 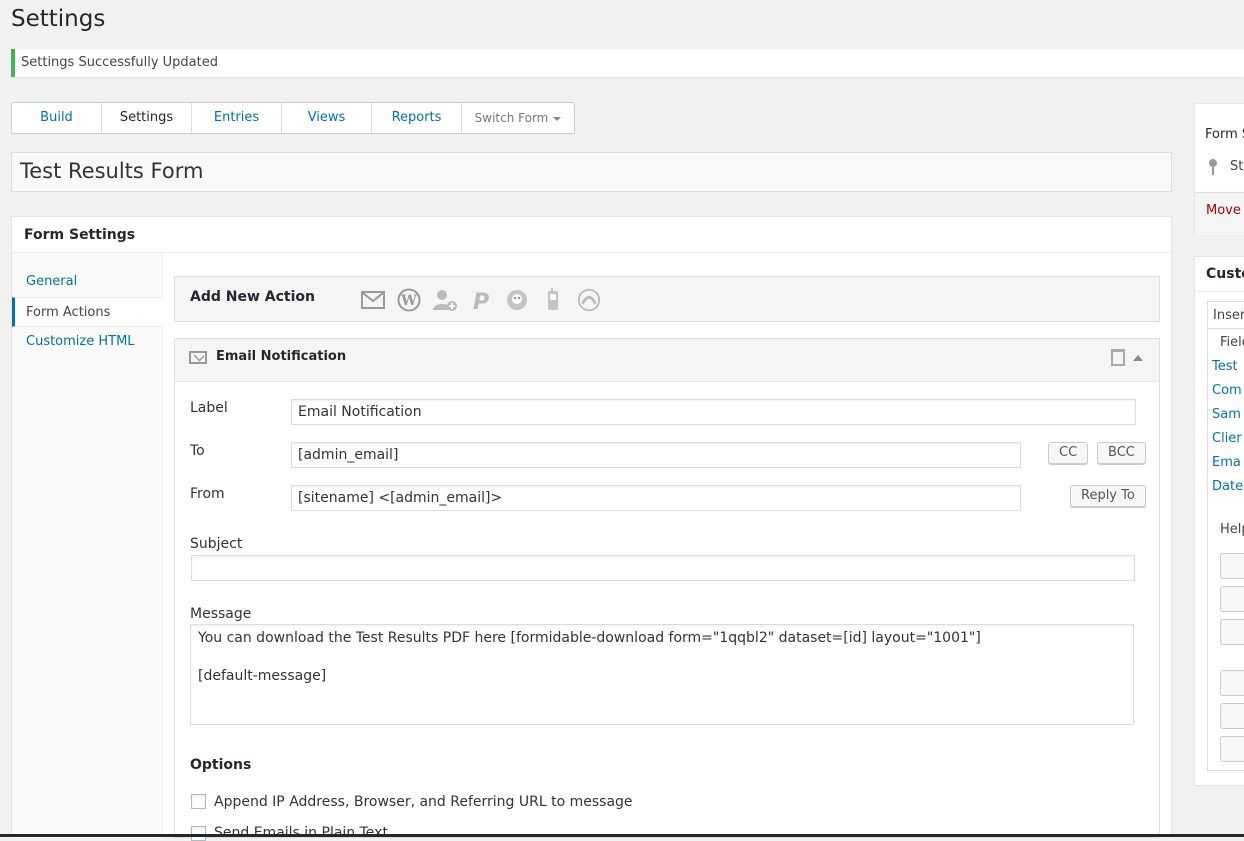 I want to click on add-new-action-label: Add New Action, so click(x=252, y=297).